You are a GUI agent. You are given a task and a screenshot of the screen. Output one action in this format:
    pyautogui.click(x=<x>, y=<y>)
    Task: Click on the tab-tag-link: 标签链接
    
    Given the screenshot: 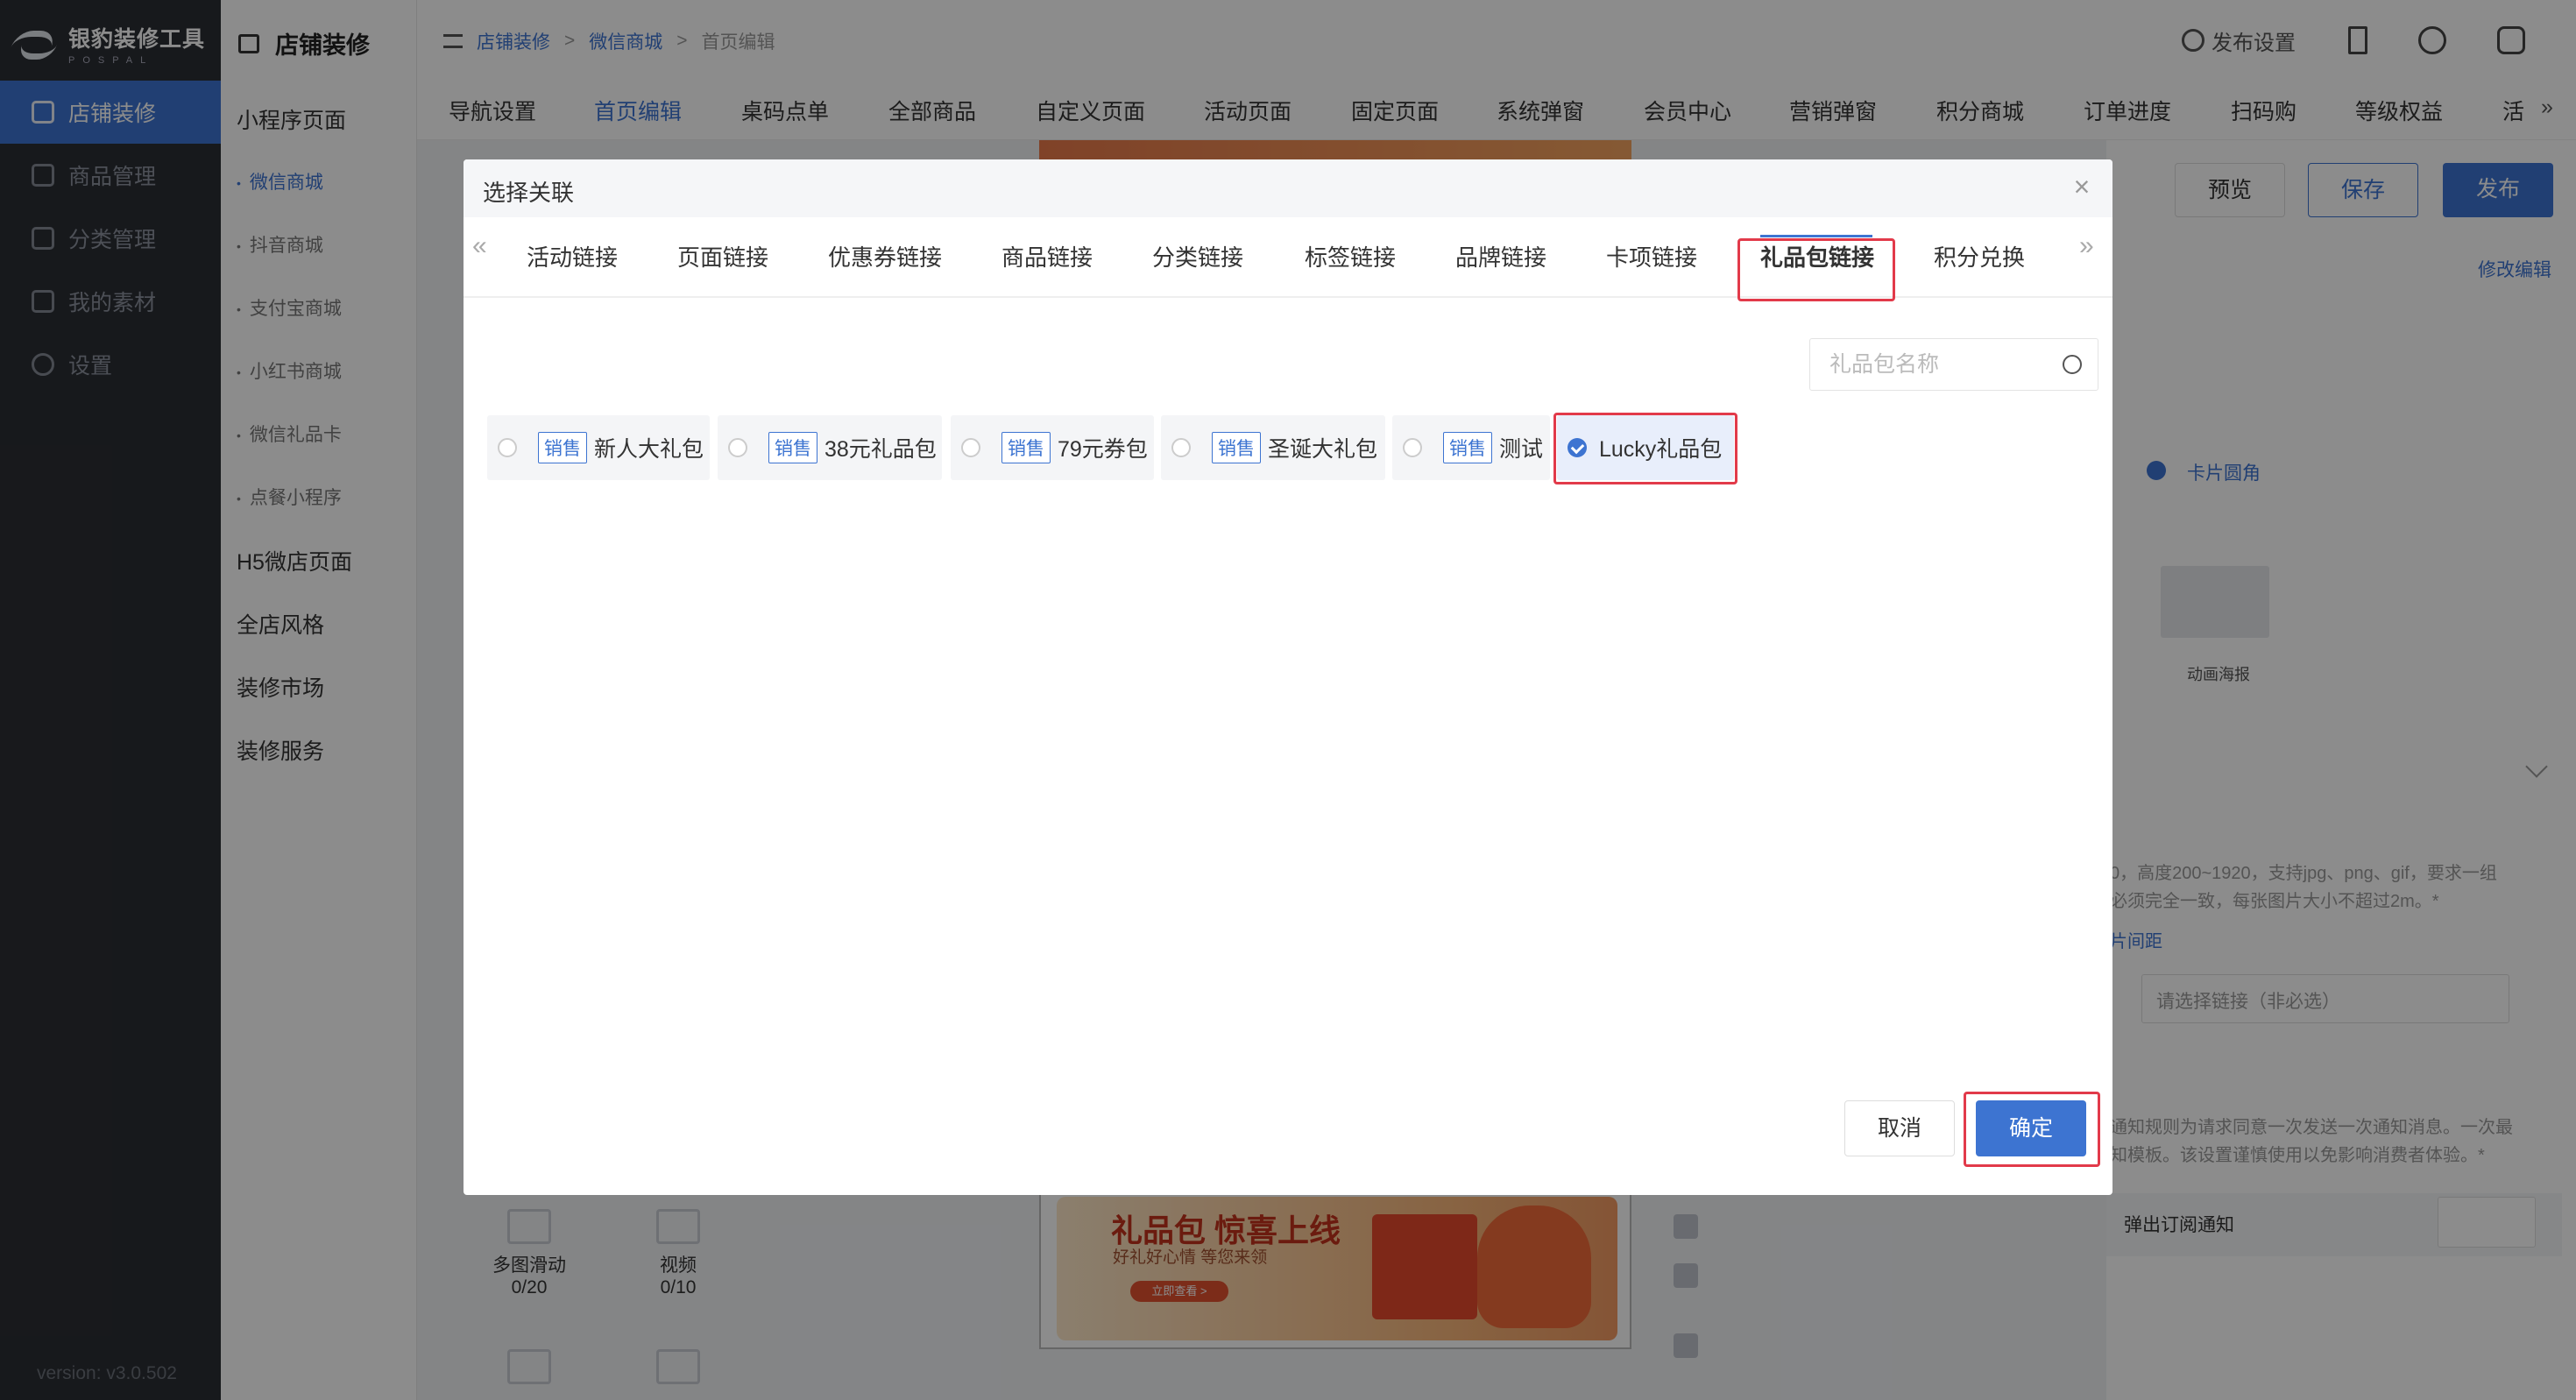 What is the action you would take?
    pyautogui.click(x=1350, y=256)
    